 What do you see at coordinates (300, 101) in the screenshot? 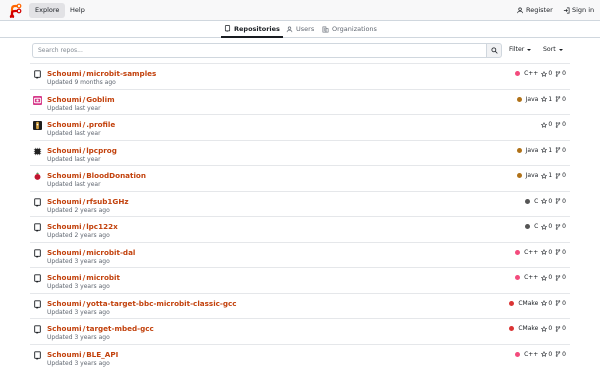
I see `repo-row: Schoumi/Goblim Updated last year Java 1 0` at bounding box center [300, 101].